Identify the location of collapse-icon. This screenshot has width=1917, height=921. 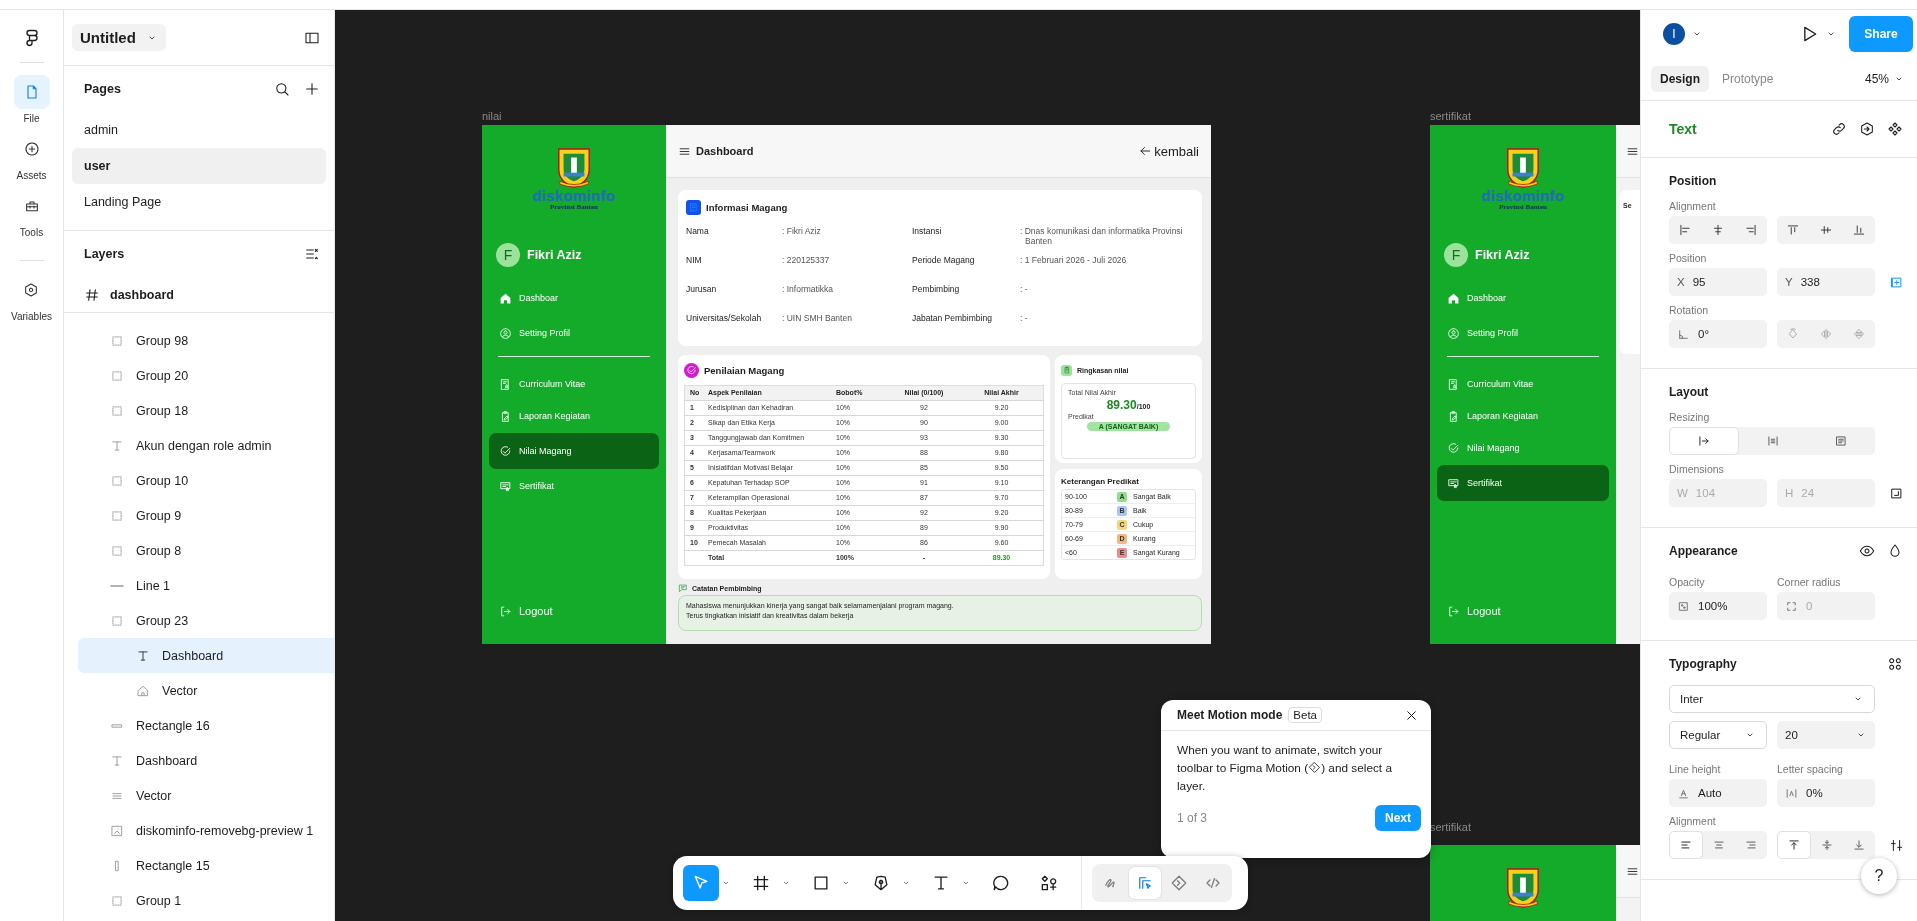
(312, 254).